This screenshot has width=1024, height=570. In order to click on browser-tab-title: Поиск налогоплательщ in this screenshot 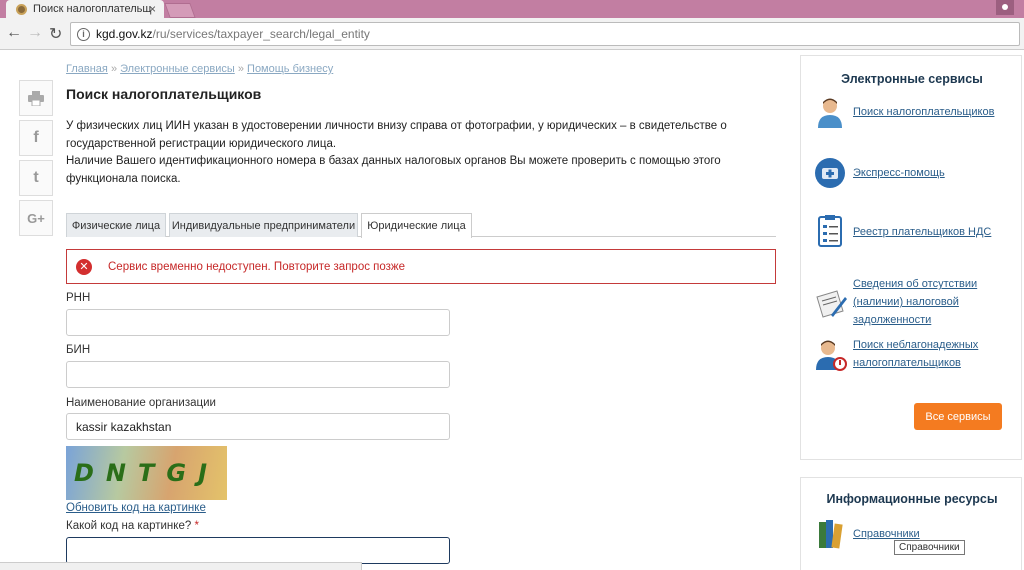, I will do `click(92, 9)`.